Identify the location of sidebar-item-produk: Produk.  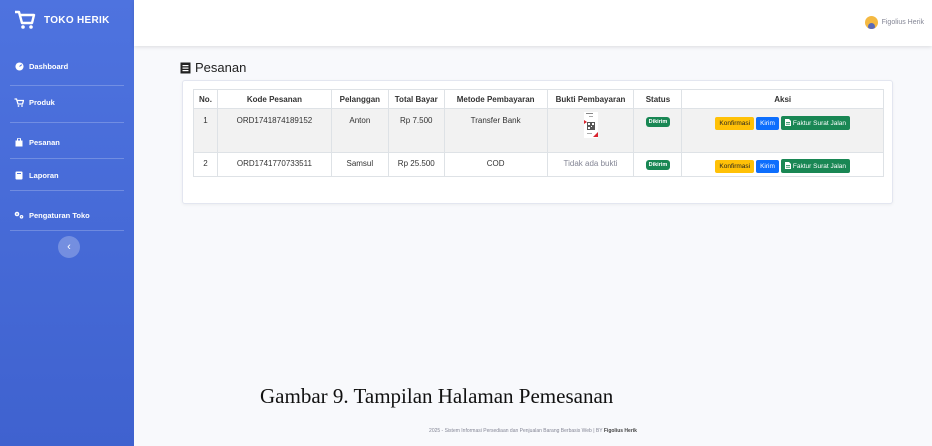
(34, 102).